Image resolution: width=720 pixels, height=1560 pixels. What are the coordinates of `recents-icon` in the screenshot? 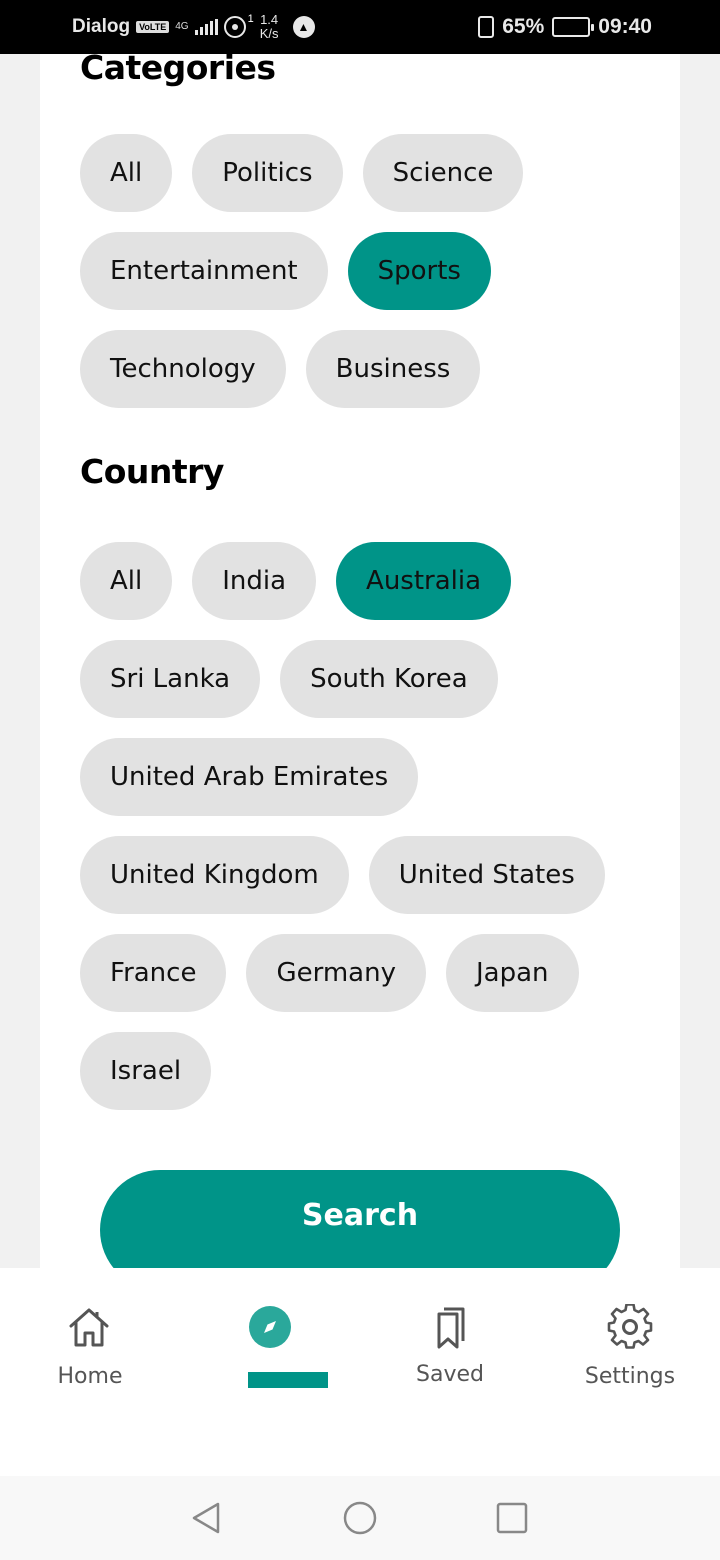 It's located at (512, 1518).